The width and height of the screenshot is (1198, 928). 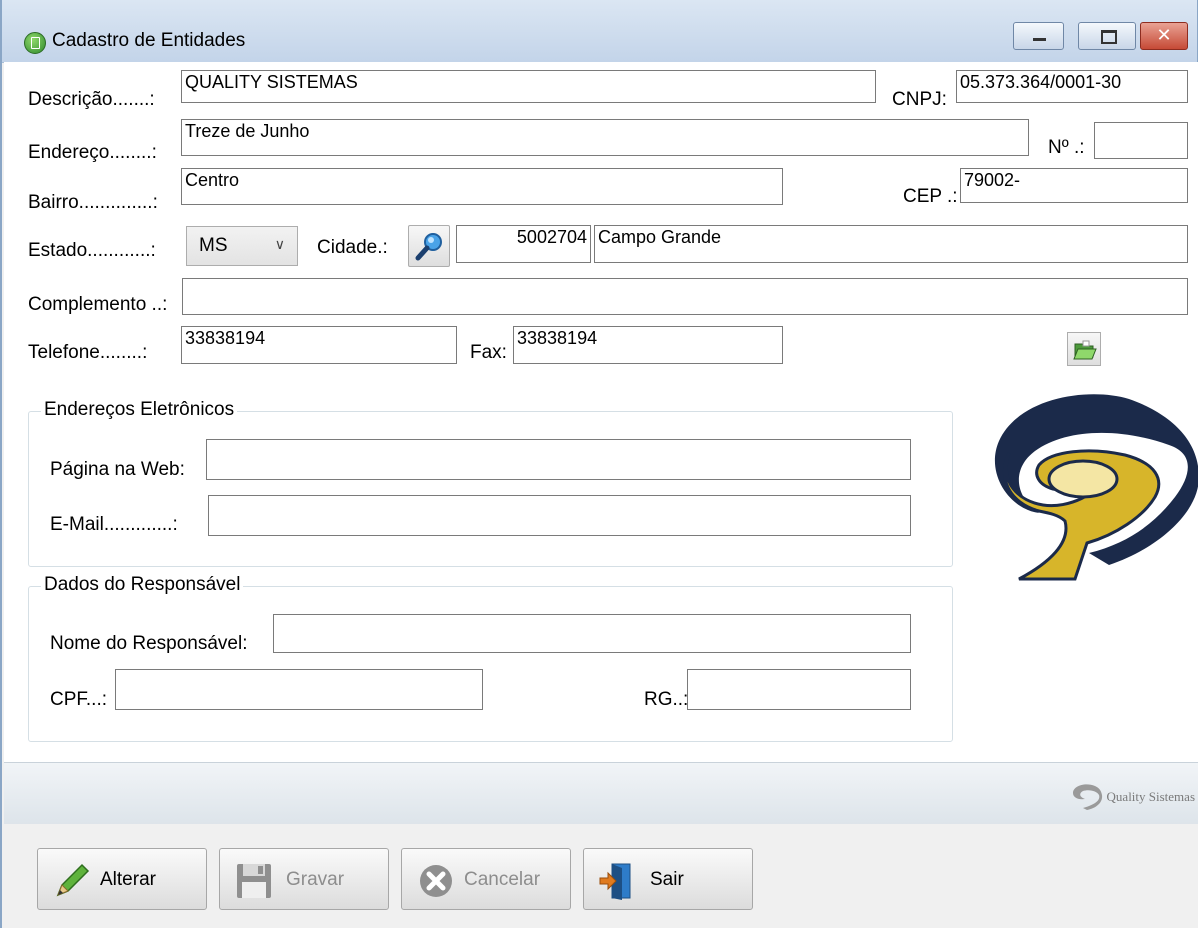 I want to click on floppy-disk-icon, so click(x=254, y=881).